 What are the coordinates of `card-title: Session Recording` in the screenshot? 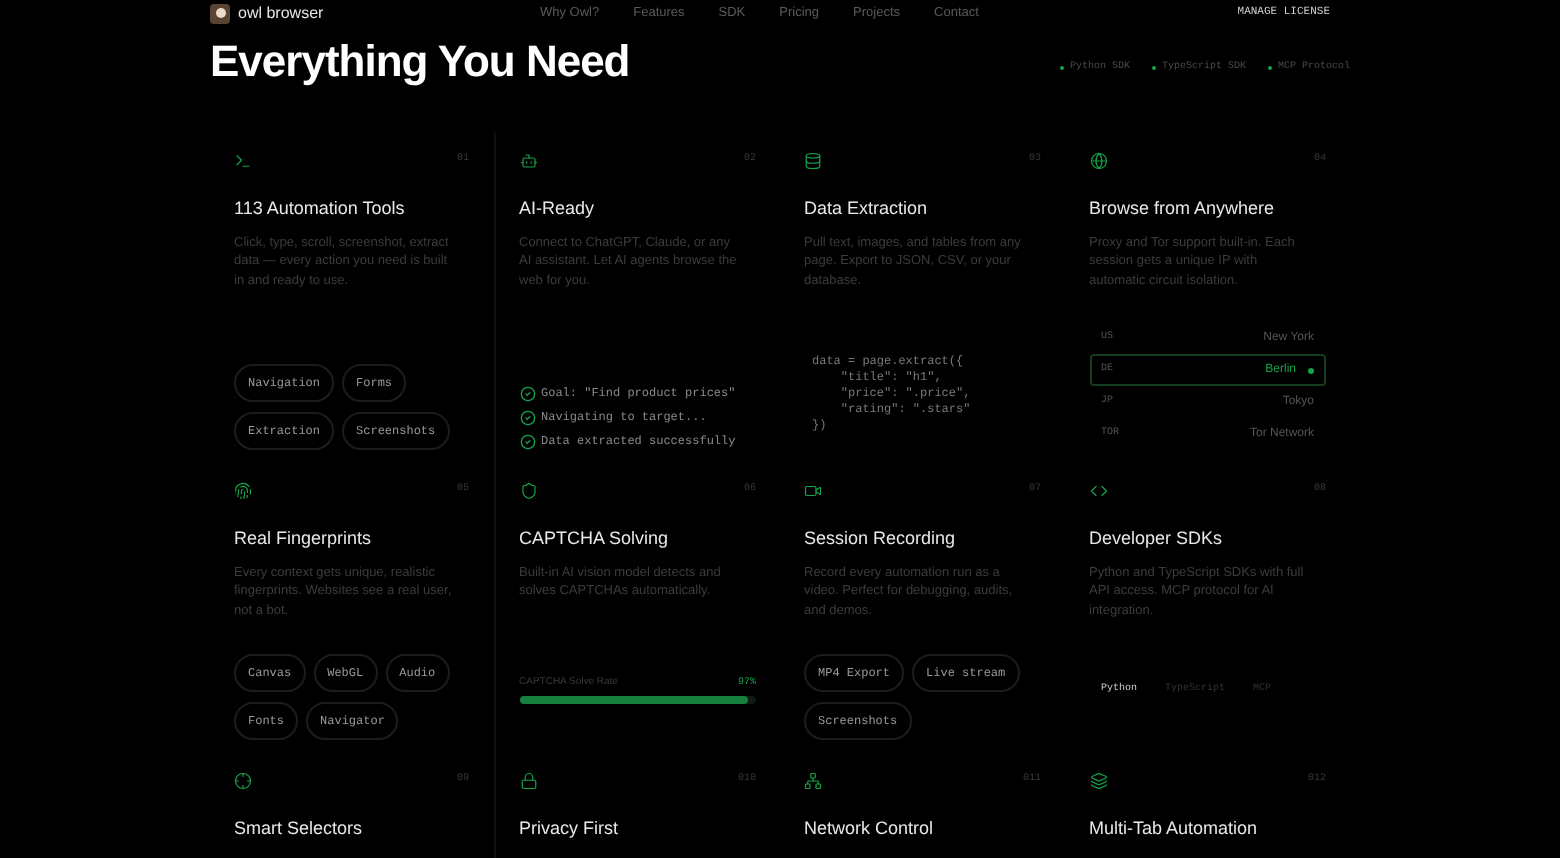 It's located at (881, 539).